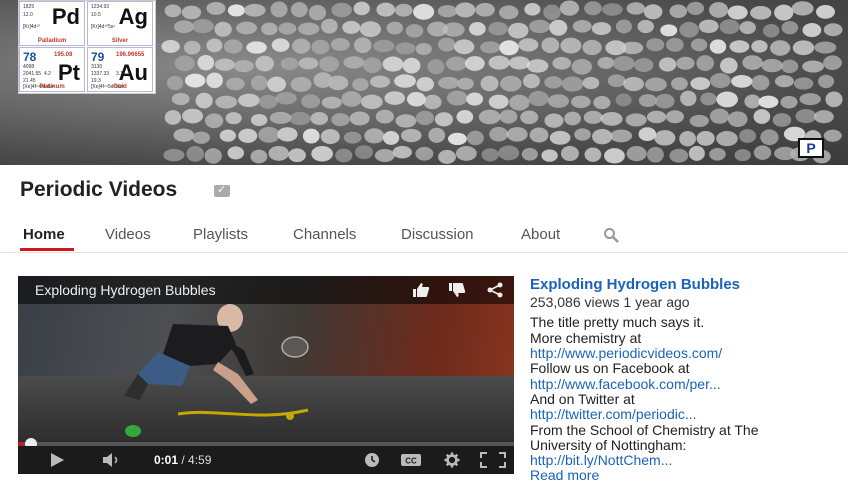 The height and width of the screenshot is (500, 848). I want to click on time-display: 0:01 / 4:59, so click(182, 460).